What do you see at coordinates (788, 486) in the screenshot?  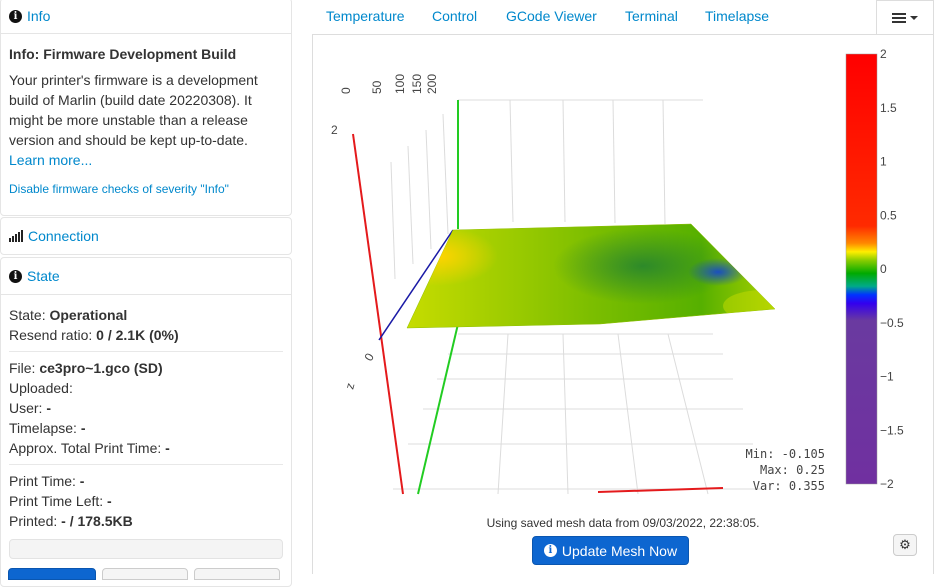 I see `mesh-var: Var: 0.355` at bounding box center [788, 486].